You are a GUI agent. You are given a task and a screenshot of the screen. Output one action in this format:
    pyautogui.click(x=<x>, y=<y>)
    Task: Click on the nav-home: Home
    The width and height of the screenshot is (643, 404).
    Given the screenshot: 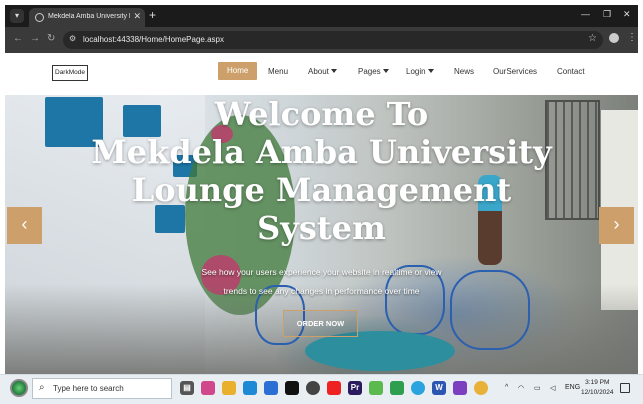 What is the action you would take?
    pyautogui.click(x=238, y=71)
    